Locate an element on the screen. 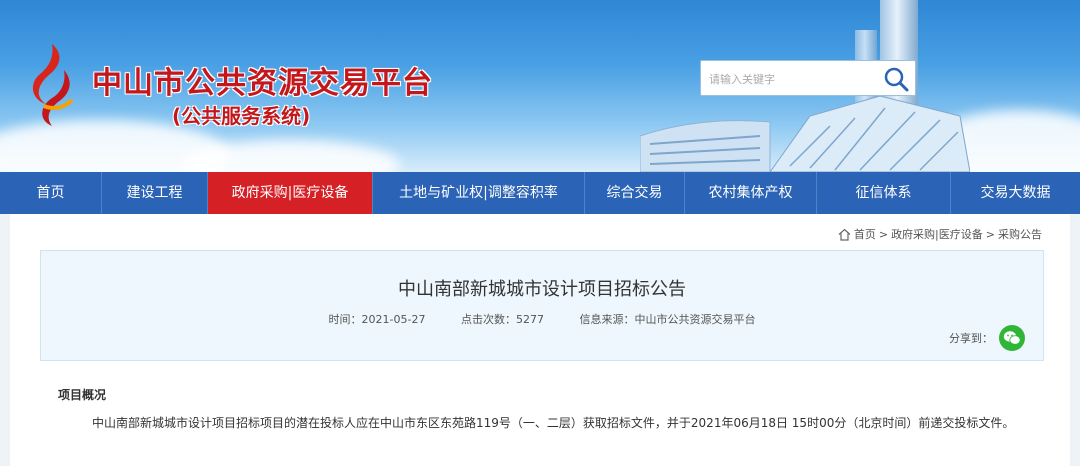 Image resolution: width=1080 pixels, height=466 pixels. nav-item-construction: 建设工程 is located at coordinates (155, 193).